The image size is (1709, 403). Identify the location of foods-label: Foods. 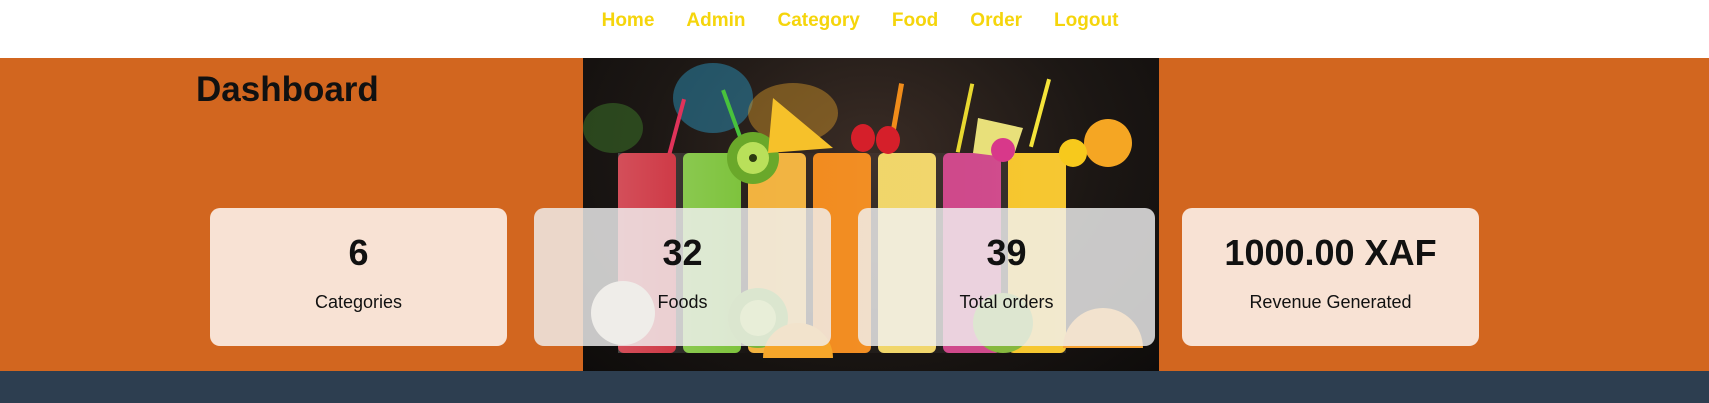
(682, 301).